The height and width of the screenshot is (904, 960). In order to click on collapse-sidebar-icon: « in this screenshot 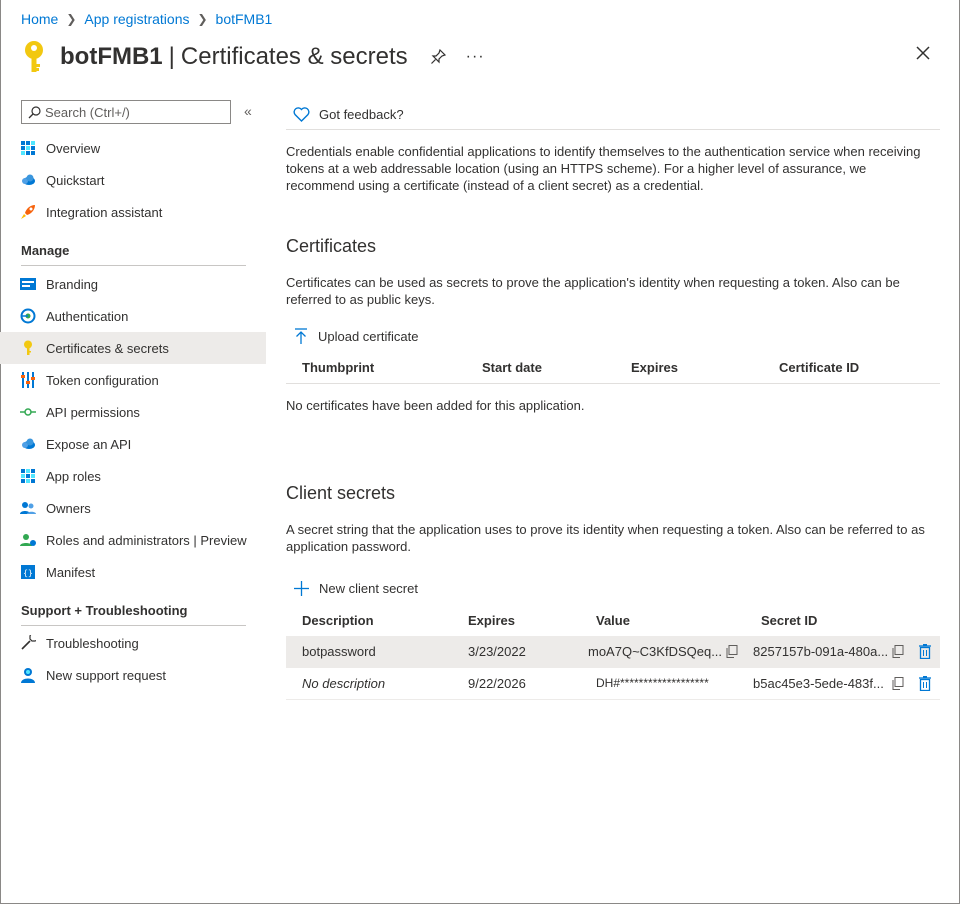, I will do `click(248, 111)`.